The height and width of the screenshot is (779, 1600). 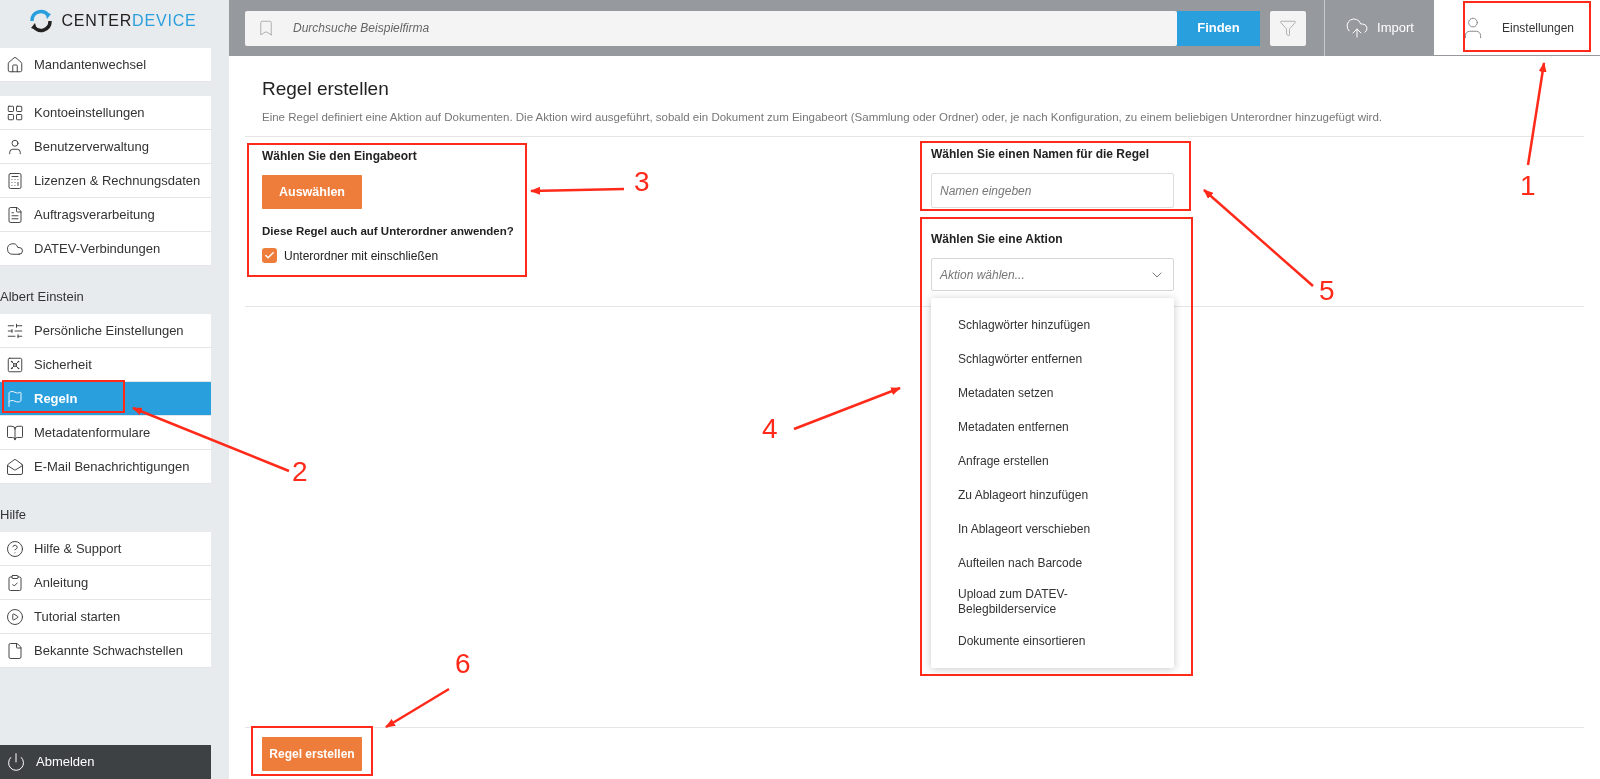 What do you see at coordinates (1052, 461) in the screenshot?
I see `menu-option: Anfrage erstellen` at bounding box center [1052, 461].